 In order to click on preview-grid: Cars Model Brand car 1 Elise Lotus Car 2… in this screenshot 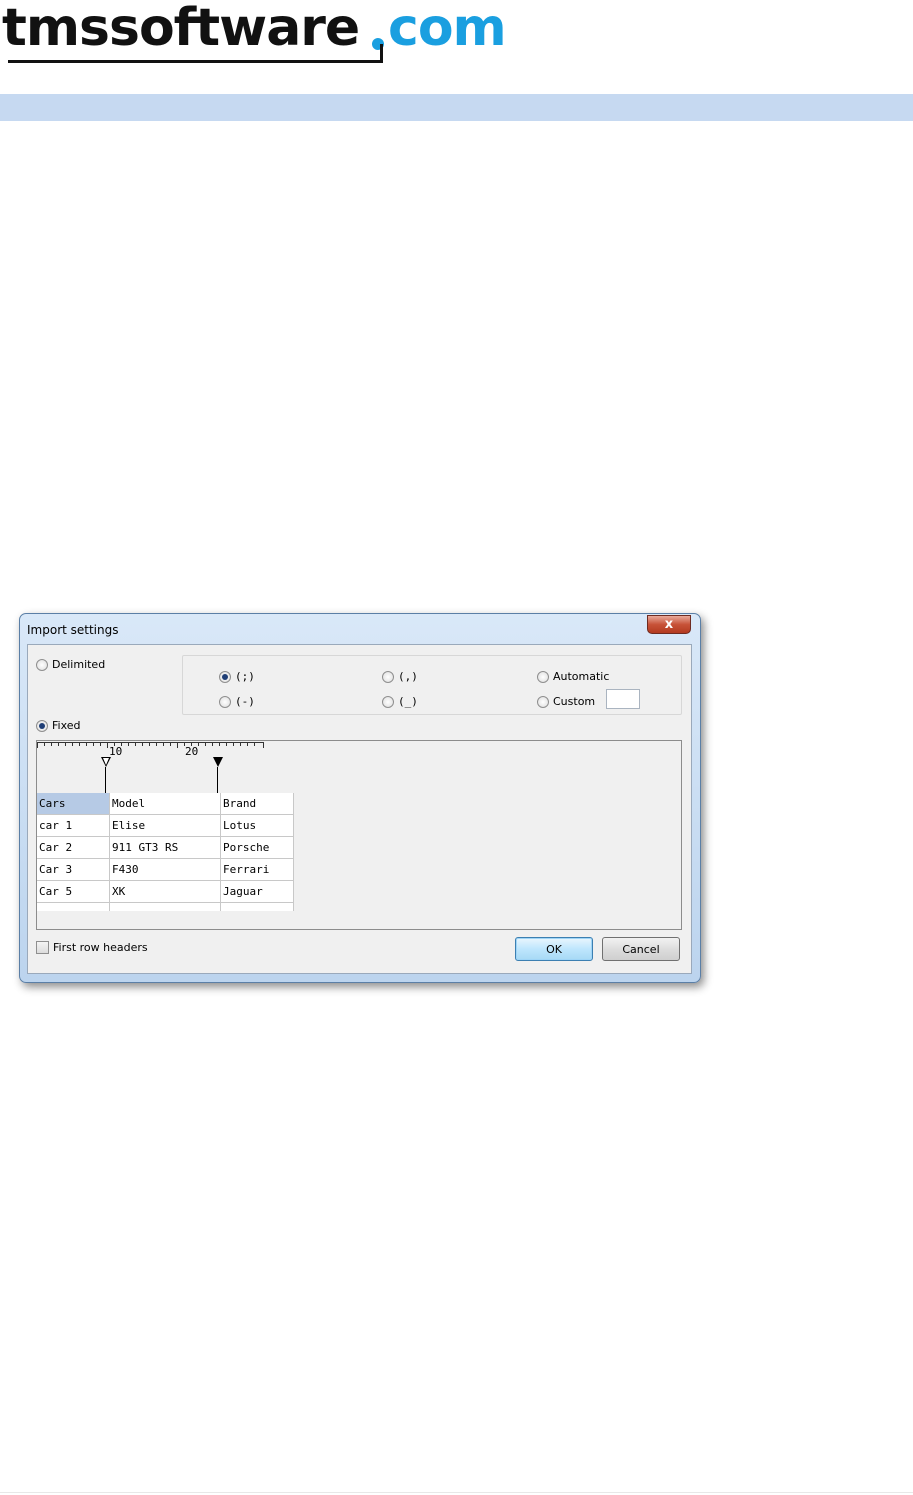, I will do `click(165, 852)`.